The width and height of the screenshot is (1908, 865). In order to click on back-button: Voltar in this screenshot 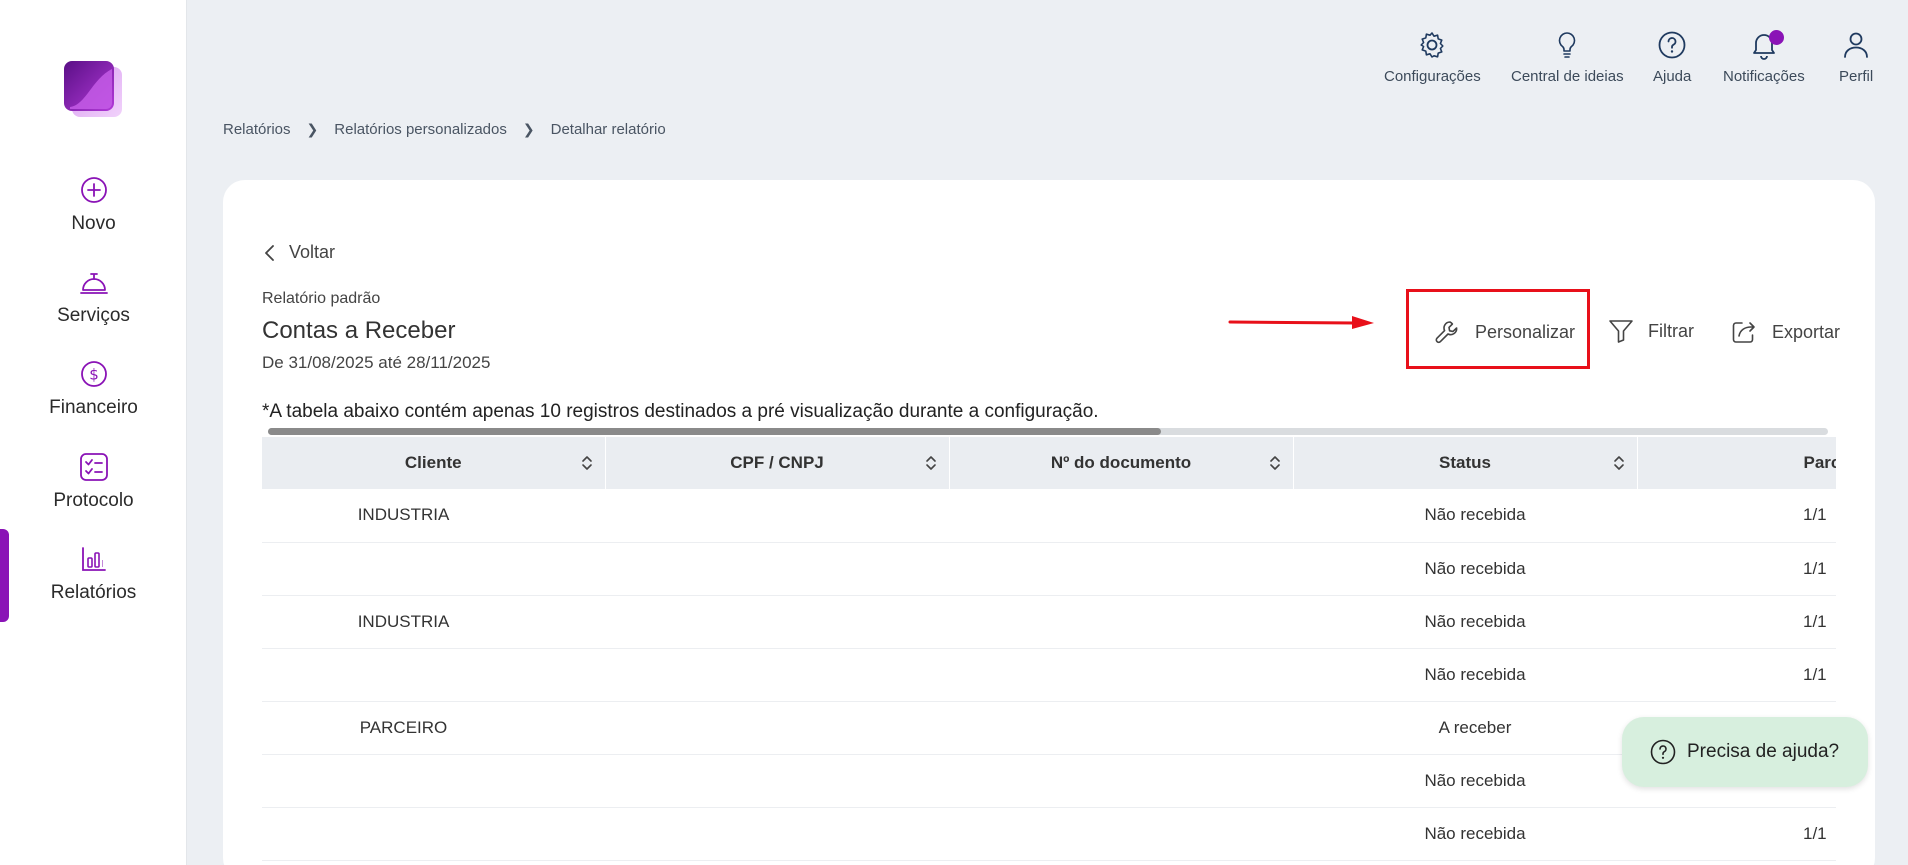, I will do `click(299, 252)`.